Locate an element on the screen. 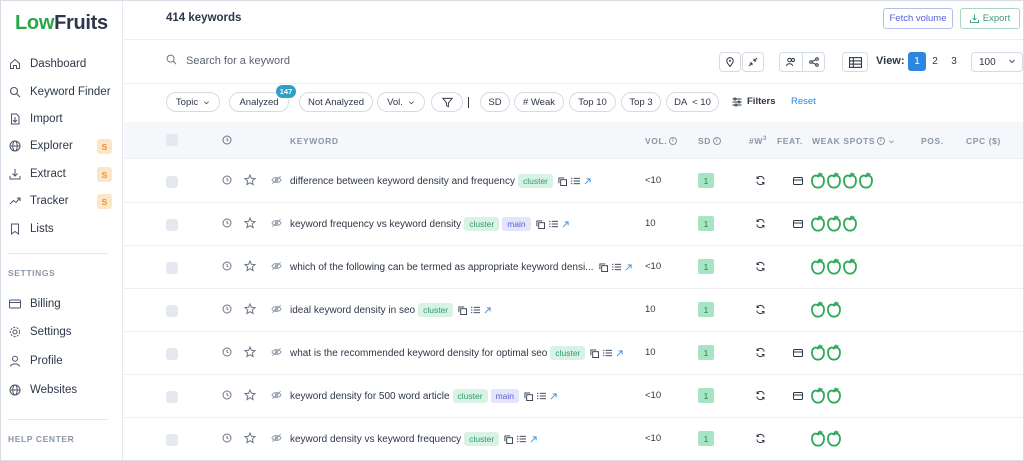 The image size is (1024, 461). sidebar-item-tracker: Tracker S is located at coordinates (61, 201).